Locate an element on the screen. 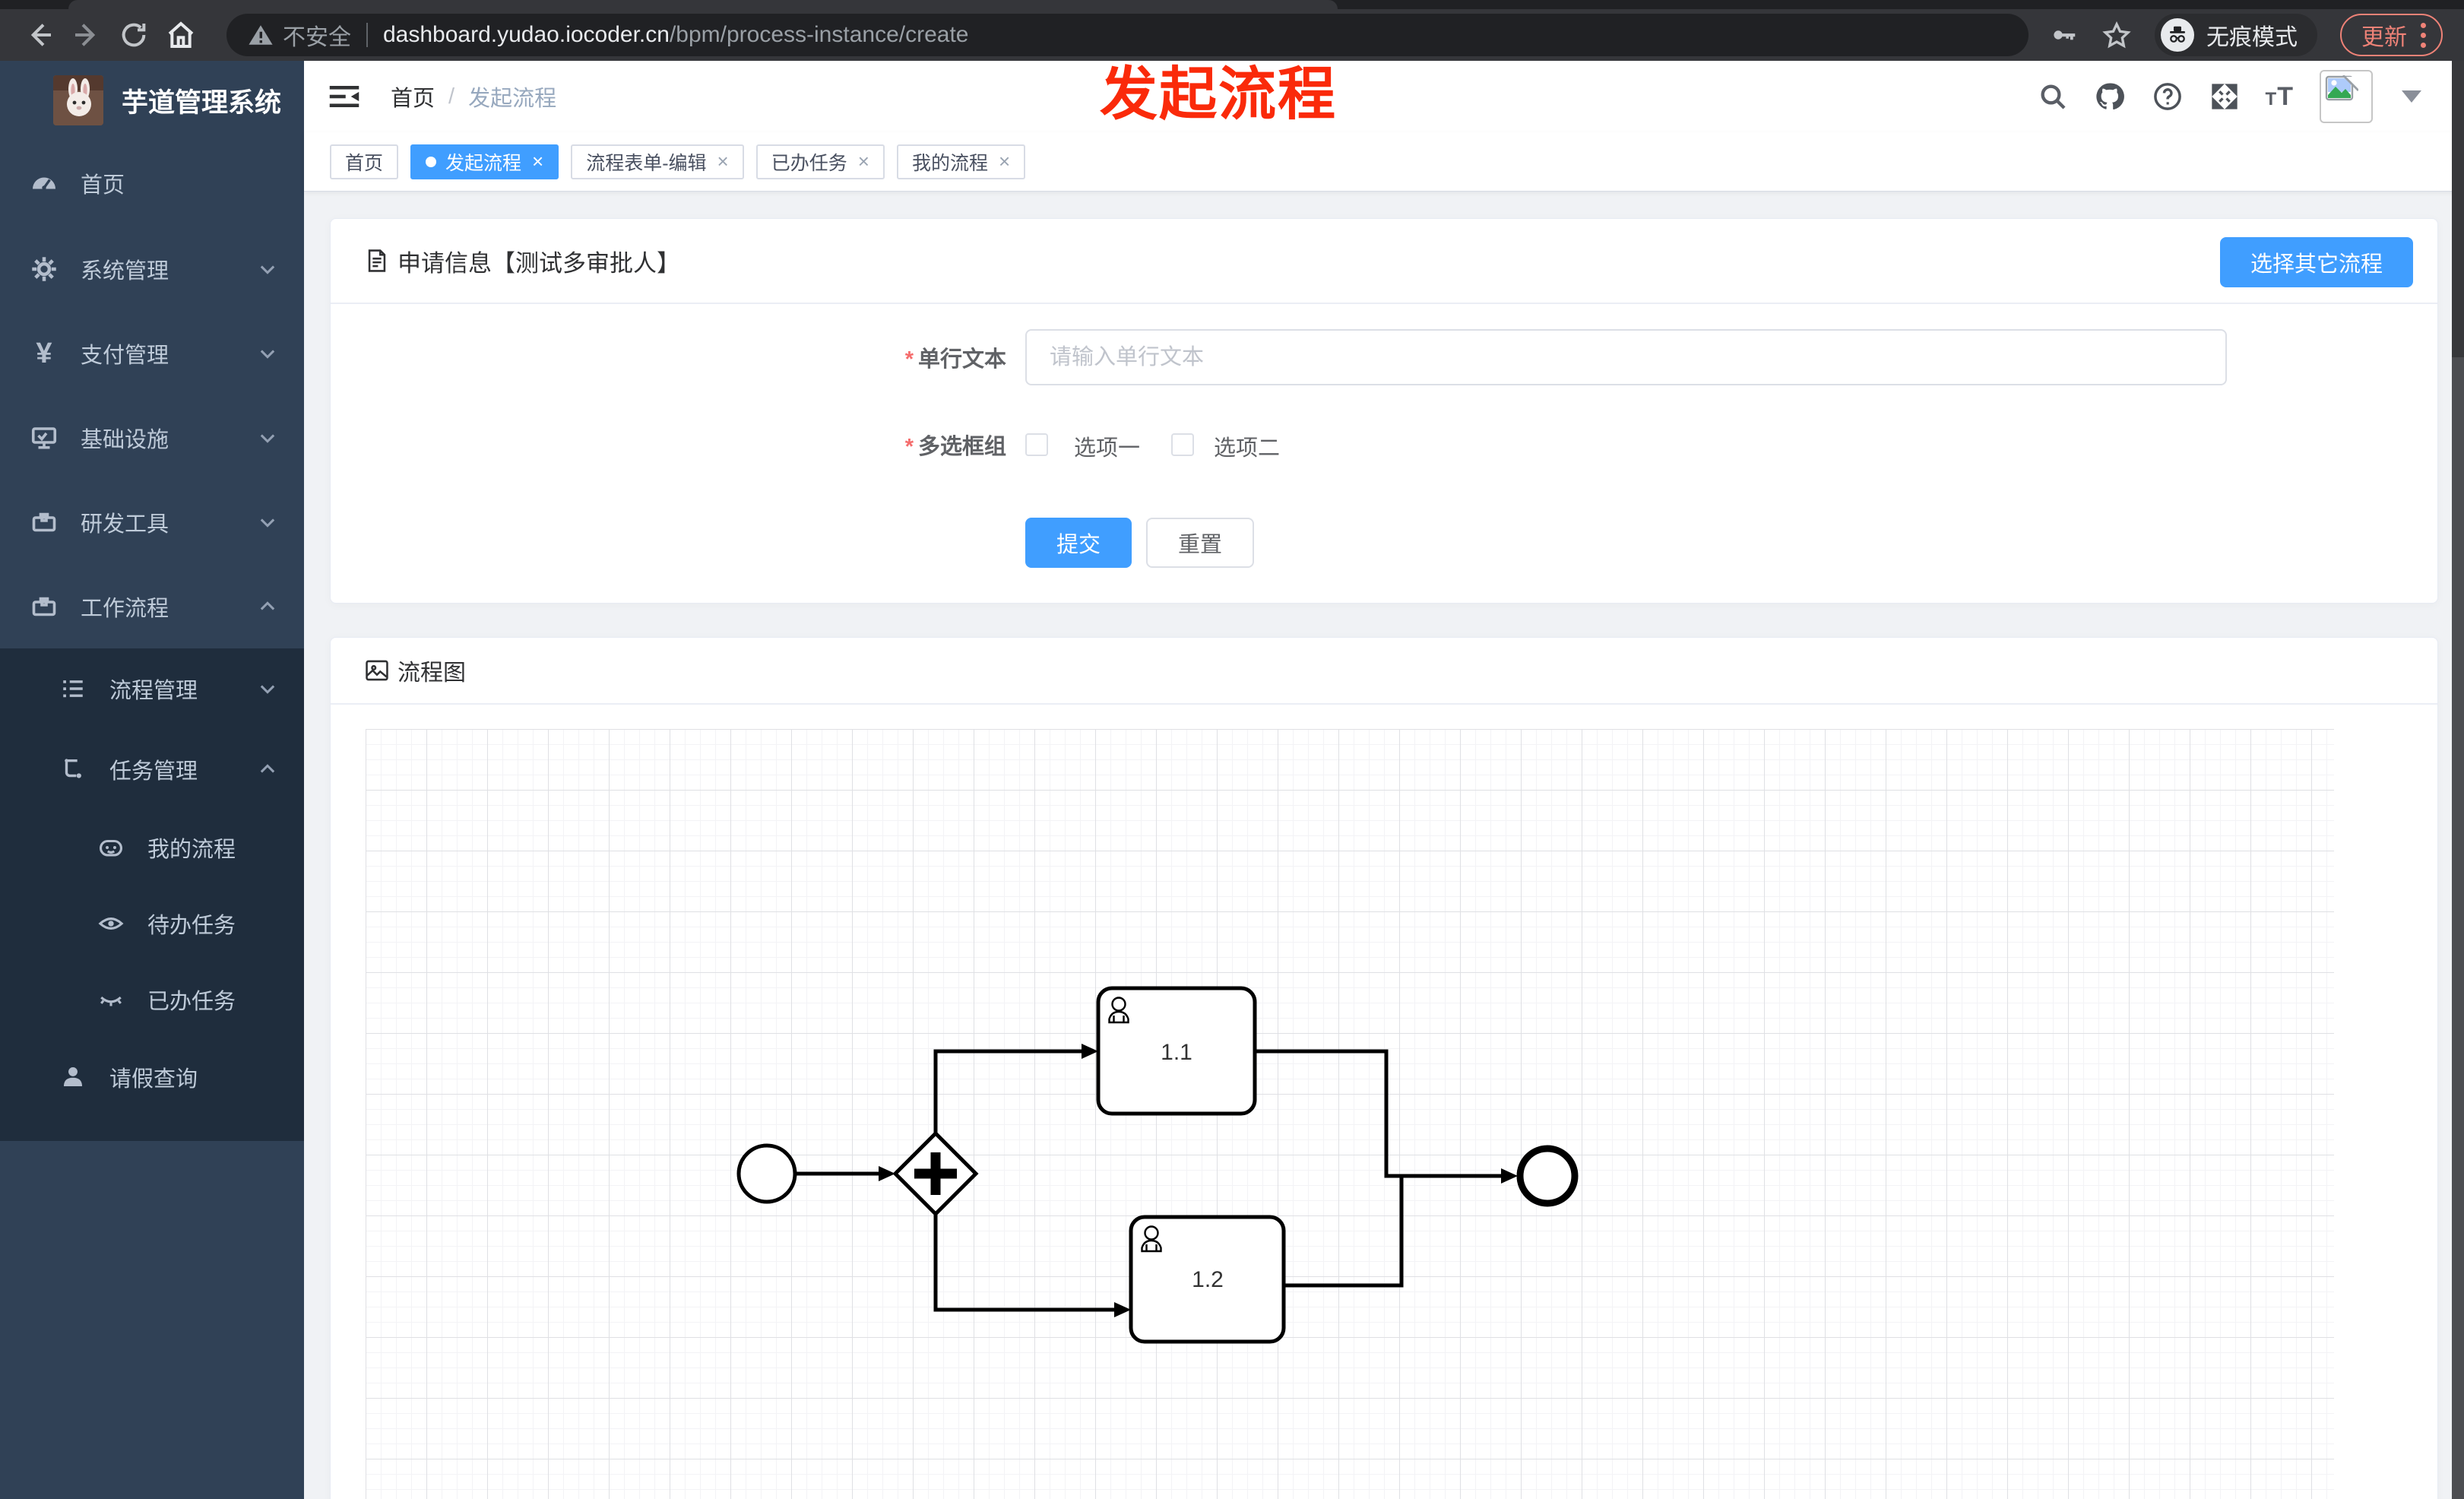 This screenshot has height=1499, width=2464. warning-icon is located at coordinates (261, 35).